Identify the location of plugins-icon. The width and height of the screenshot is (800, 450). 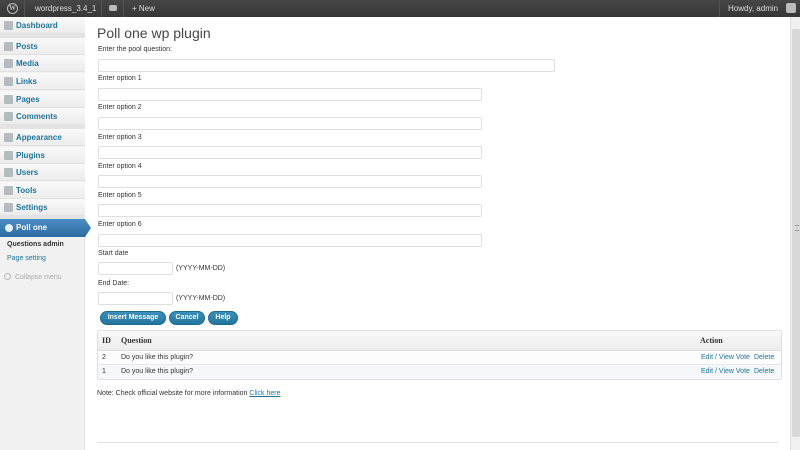
(8, 155).